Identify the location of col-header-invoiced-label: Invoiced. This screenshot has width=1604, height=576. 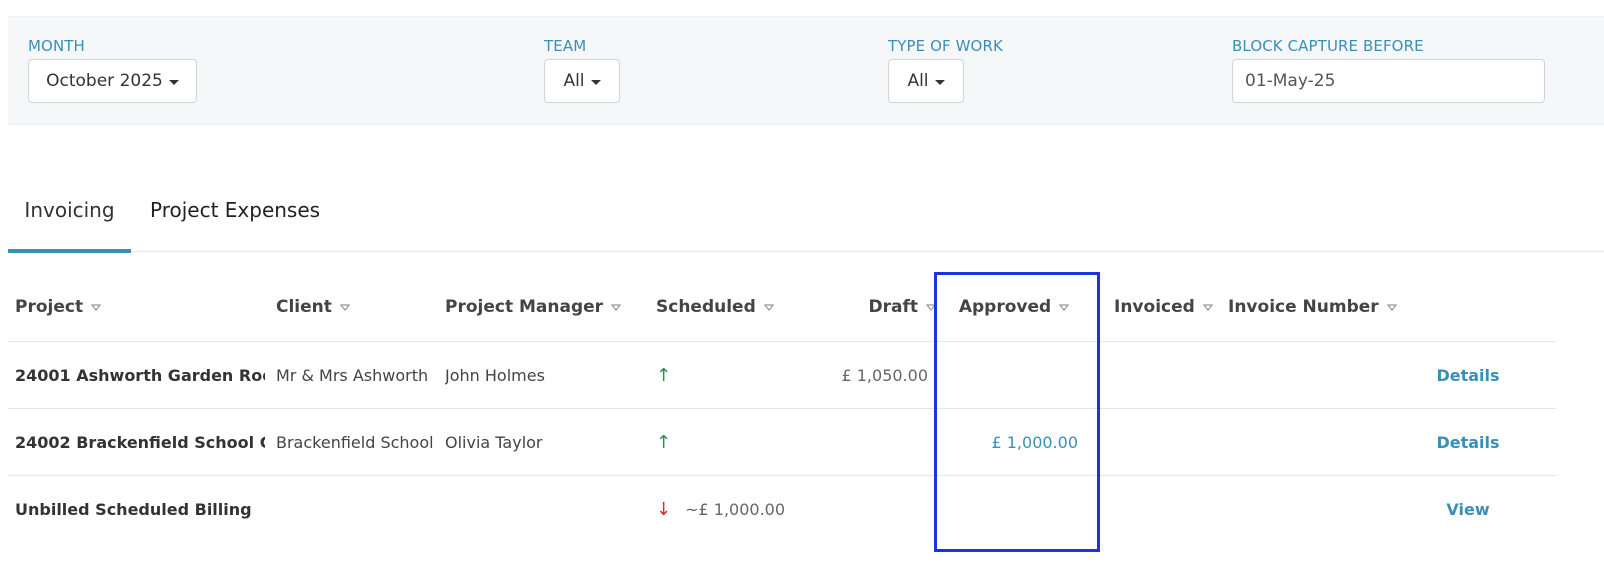
(1154, 306).